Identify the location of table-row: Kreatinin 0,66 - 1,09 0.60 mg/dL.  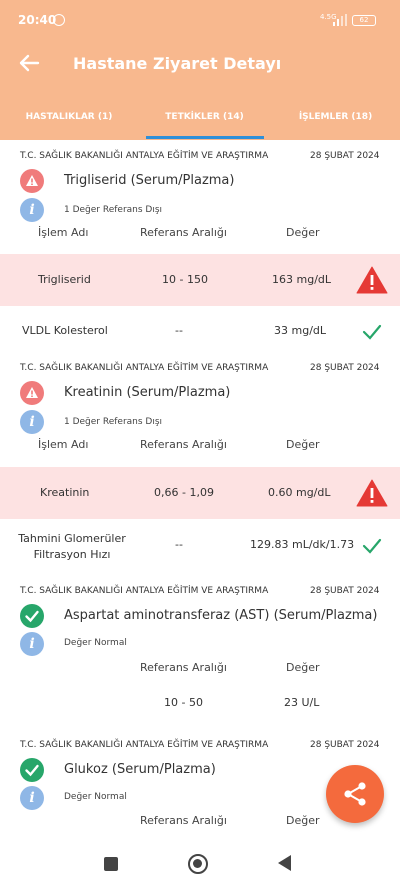
(200, 493).